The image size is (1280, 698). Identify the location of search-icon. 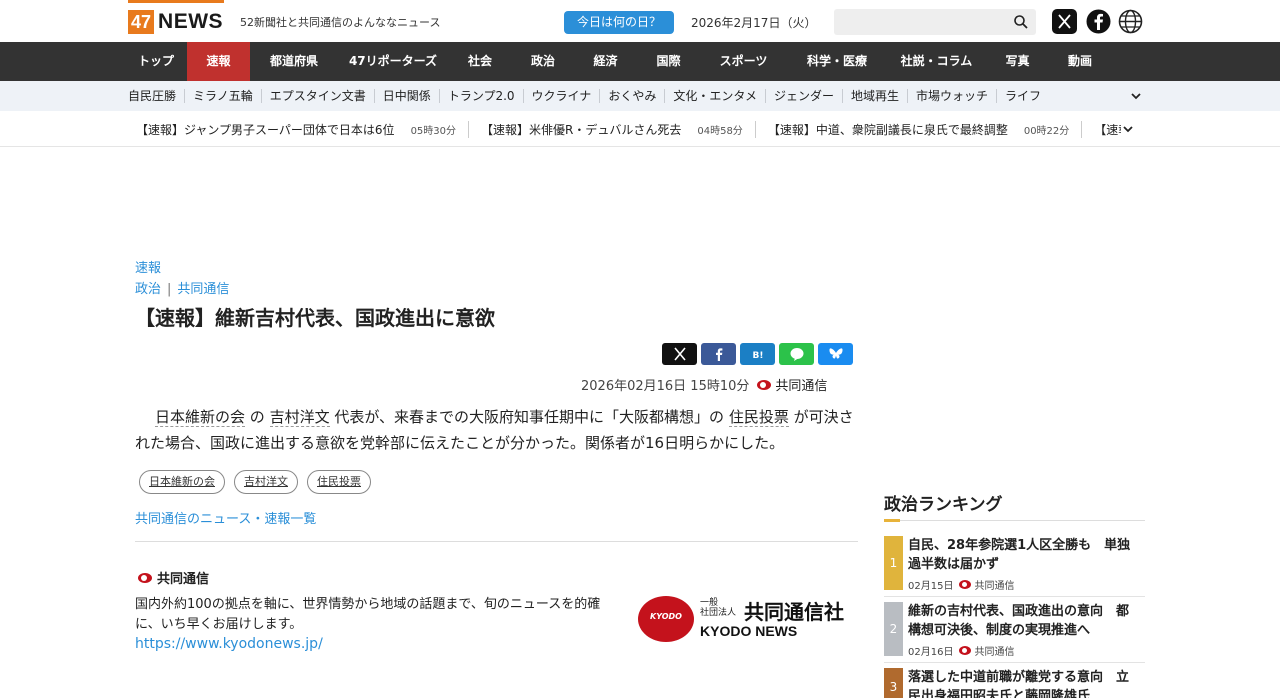
(1021, 22).